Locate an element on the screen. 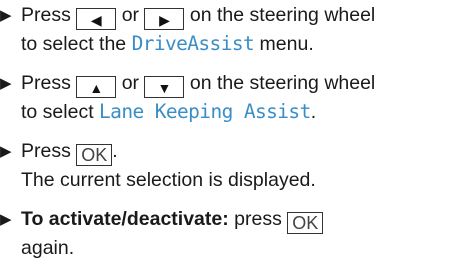  step-2-line-1: ▶ Press ▲ or ▼ on the steering wheel is located at coordinates (188, 85).